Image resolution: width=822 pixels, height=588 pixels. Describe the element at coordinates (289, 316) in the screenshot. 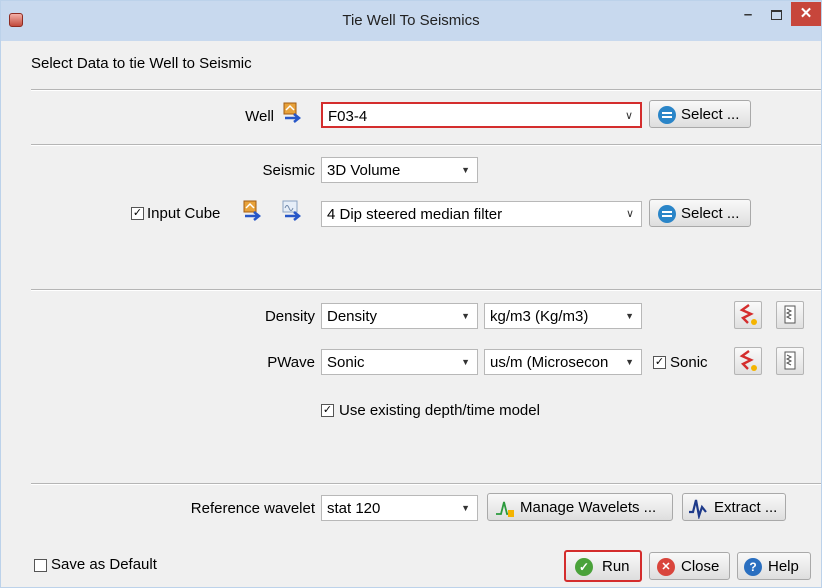

I see `density-label: Density` at that location.